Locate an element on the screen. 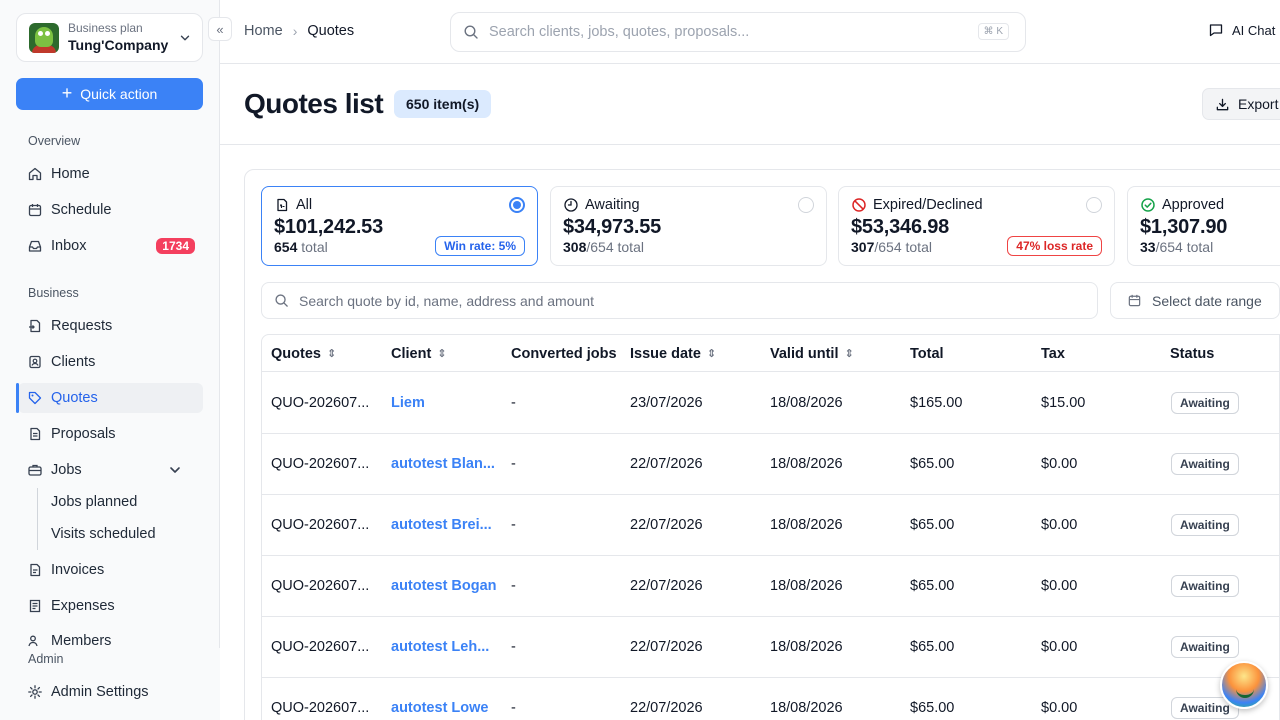 The height and width of the screenshot is (720, 1280). sidebar-item-admin-settings: Admin Settings is located at coordinates (110, 692).